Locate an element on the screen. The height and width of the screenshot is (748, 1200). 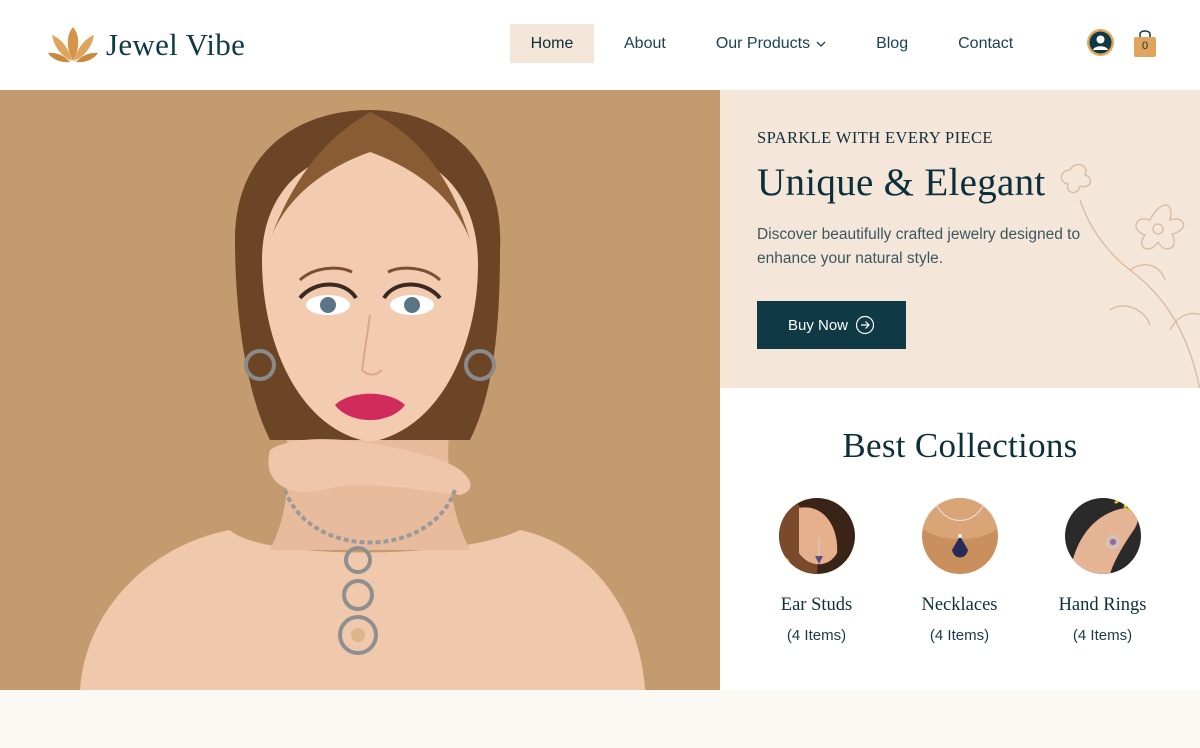
hand-rings-thumbnail is located at coordinates (1102, 536).